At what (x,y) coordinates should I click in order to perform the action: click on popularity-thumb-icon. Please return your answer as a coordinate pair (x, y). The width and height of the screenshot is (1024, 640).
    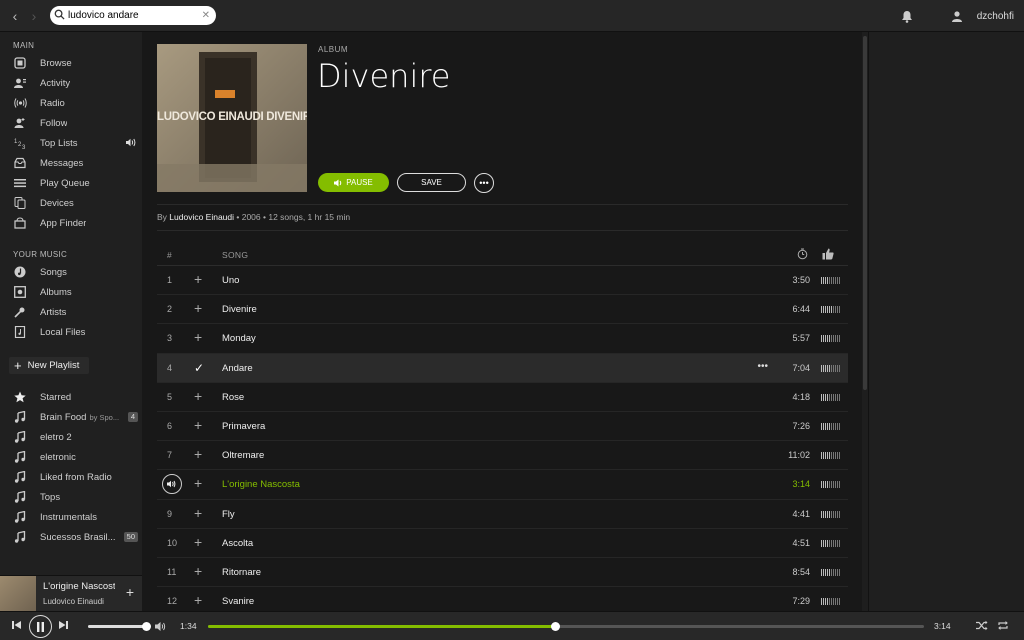
    Looking at the image, I should click on (828, 254).